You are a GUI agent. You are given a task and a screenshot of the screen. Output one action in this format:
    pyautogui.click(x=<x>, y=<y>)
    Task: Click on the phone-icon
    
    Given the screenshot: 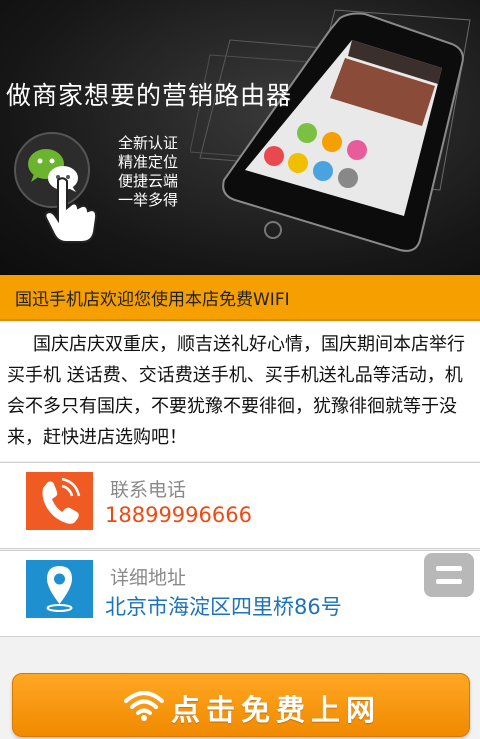 What is the action you would take?
    pyautogui.click(x=59, y=501)
    